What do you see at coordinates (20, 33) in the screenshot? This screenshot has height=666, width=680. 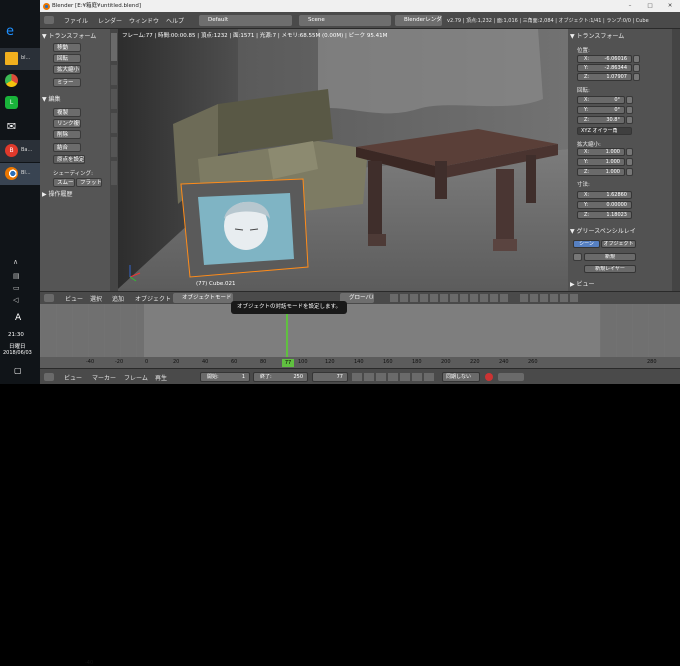 I see `taskbar-edge: e` at bounding box center [20, 33].